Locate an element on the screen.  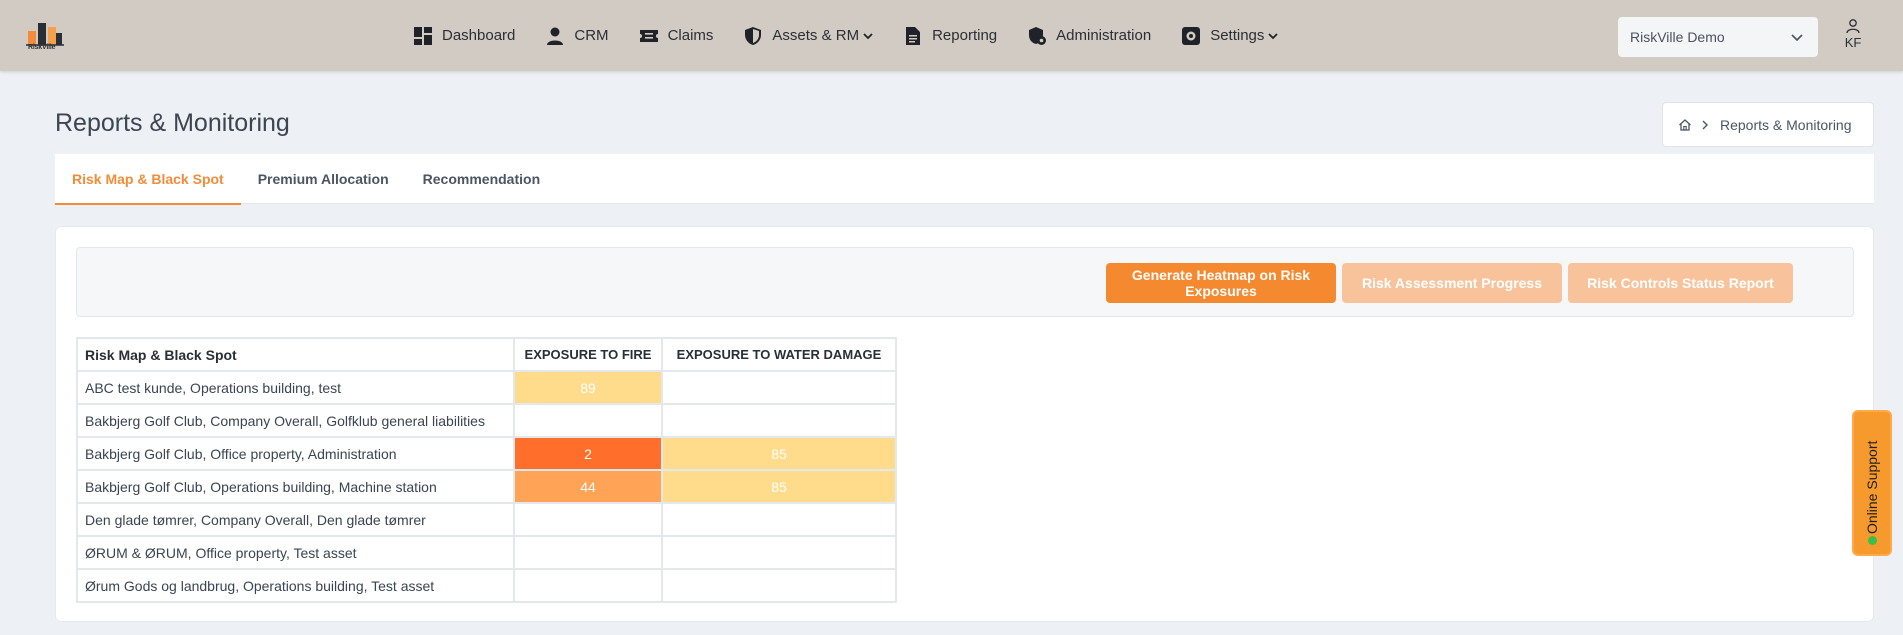
organization-select: RiskVille Demo is located at coordinates (1718, 37).